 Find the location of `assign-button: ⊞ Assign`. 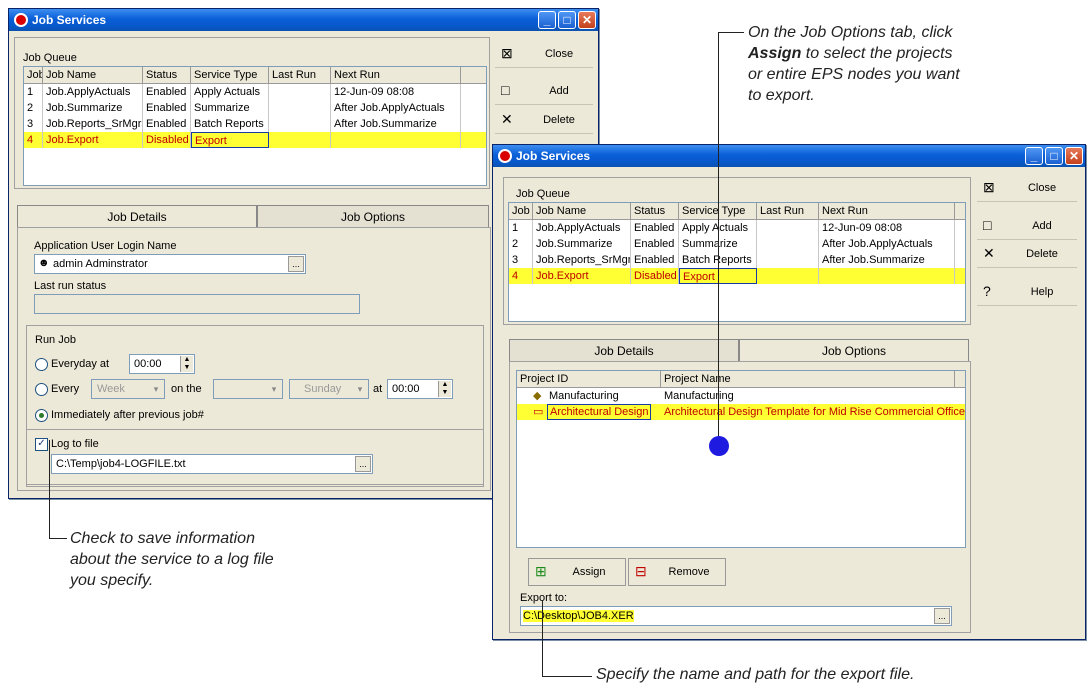

assign-button: ⊞ Assign is located at coordinates (577, 572).